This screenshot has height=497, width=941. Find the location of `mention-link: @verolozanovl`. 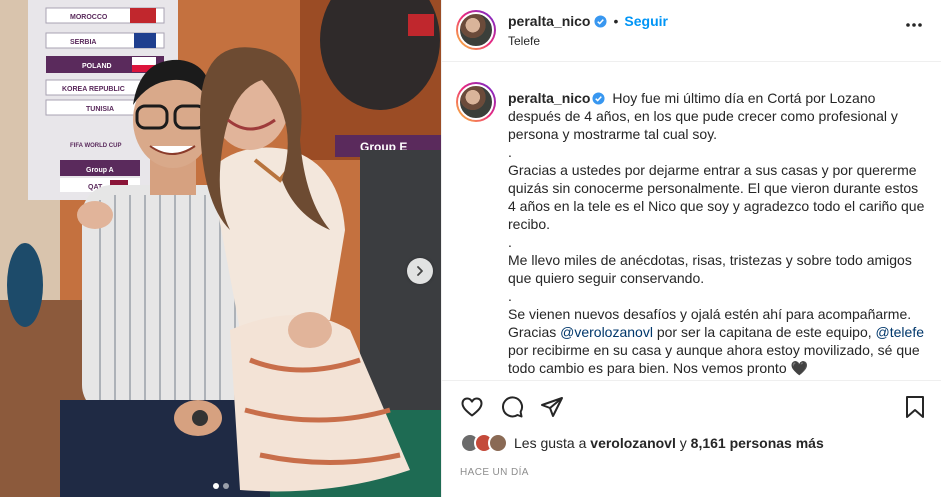

mention-link: @verolozanovl is located at coordinates (606, 332).